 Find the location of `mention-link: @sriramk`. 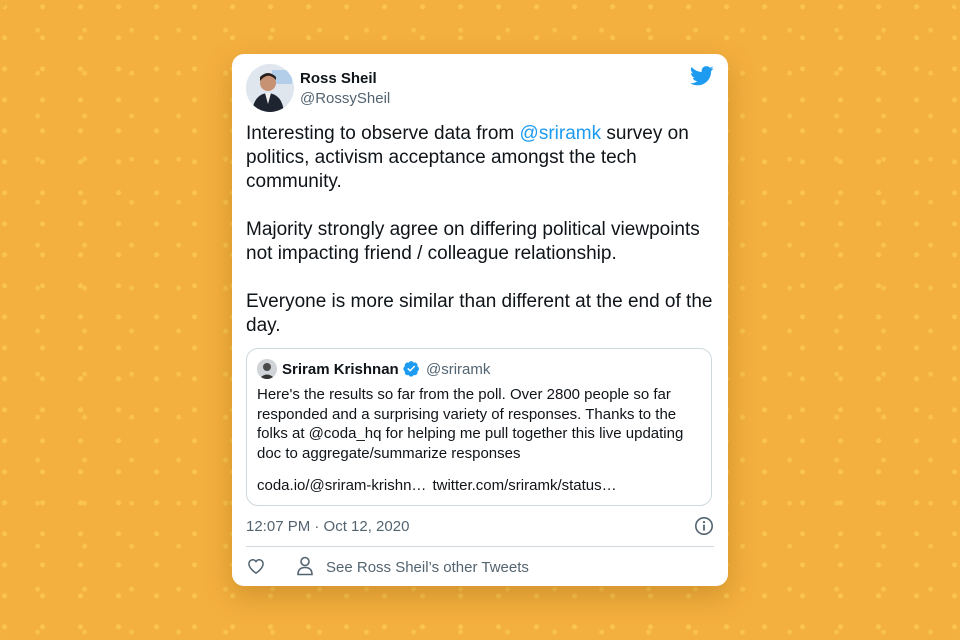

mention-link: @sriramk is located at coordinates (561, 133).